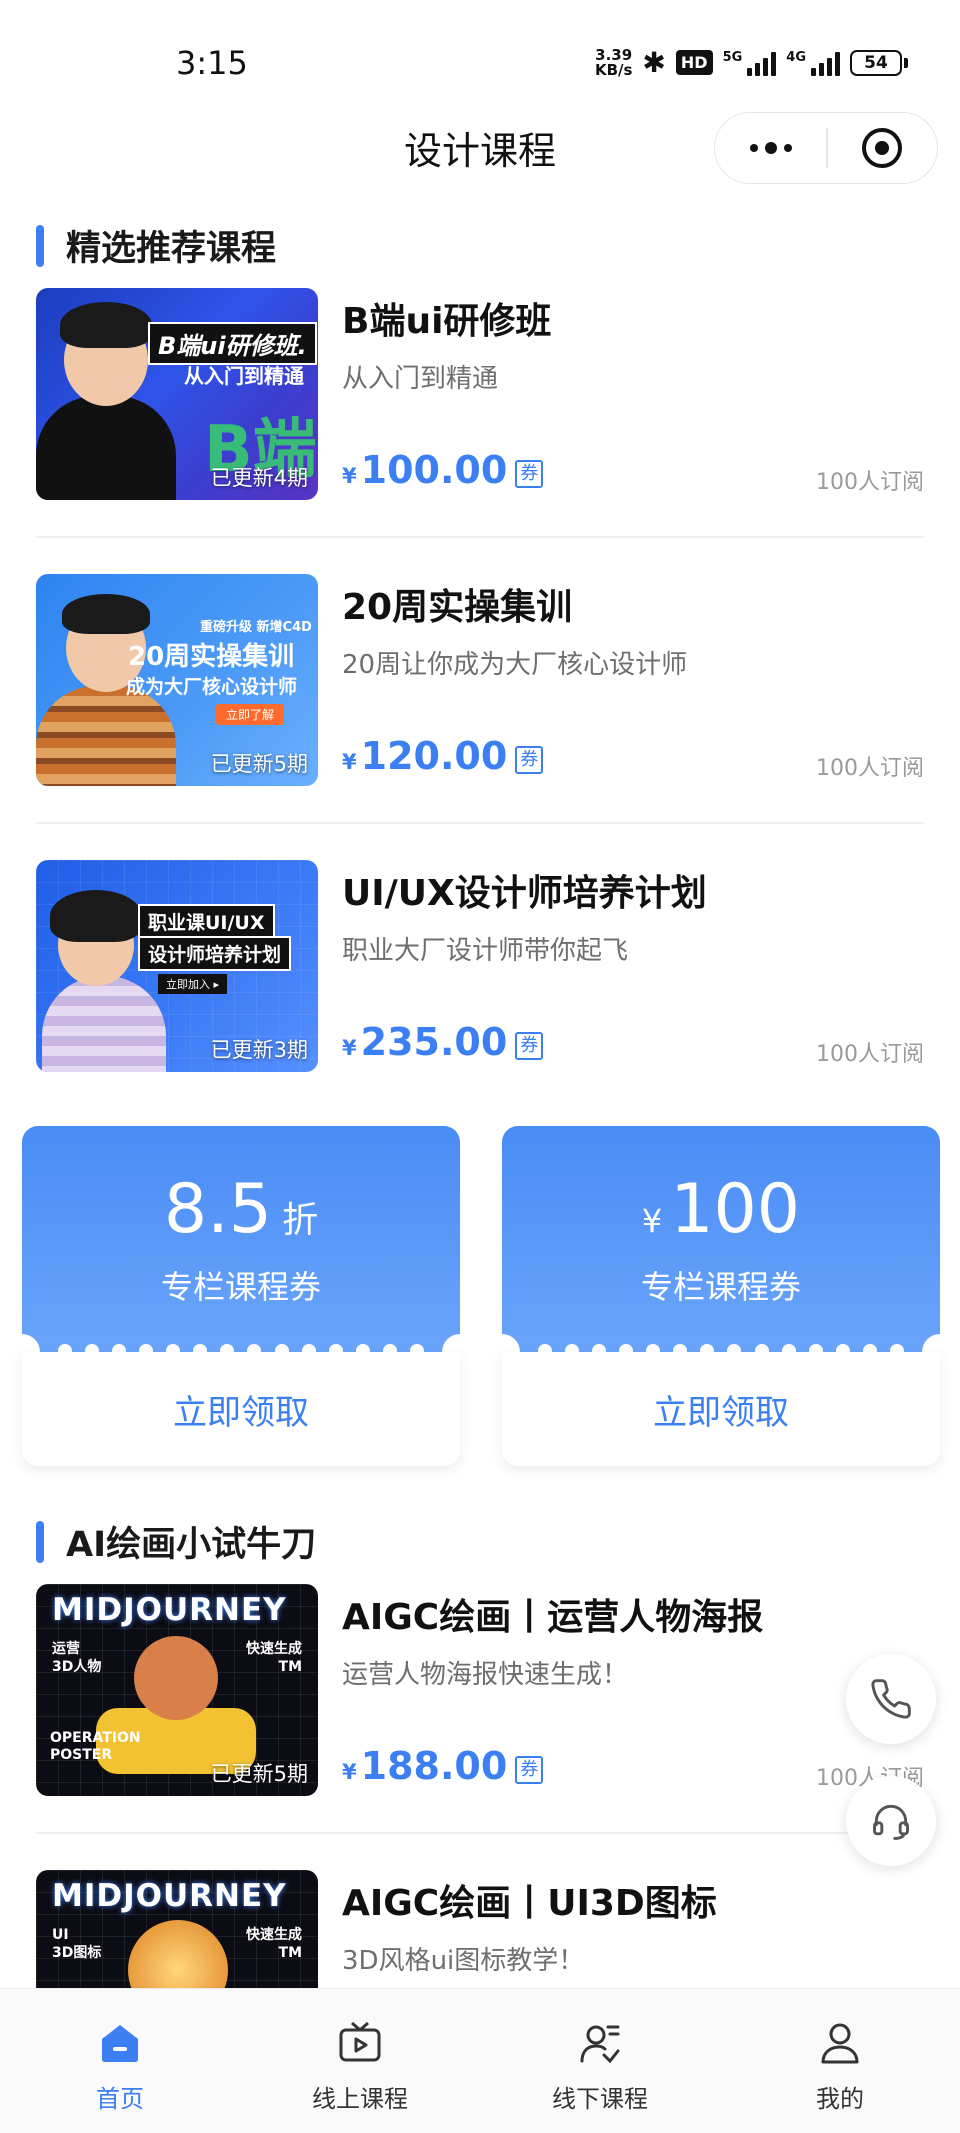 The height and width of the screenshot is (2133, 960). I want to click on close-button, so click(883, 148).